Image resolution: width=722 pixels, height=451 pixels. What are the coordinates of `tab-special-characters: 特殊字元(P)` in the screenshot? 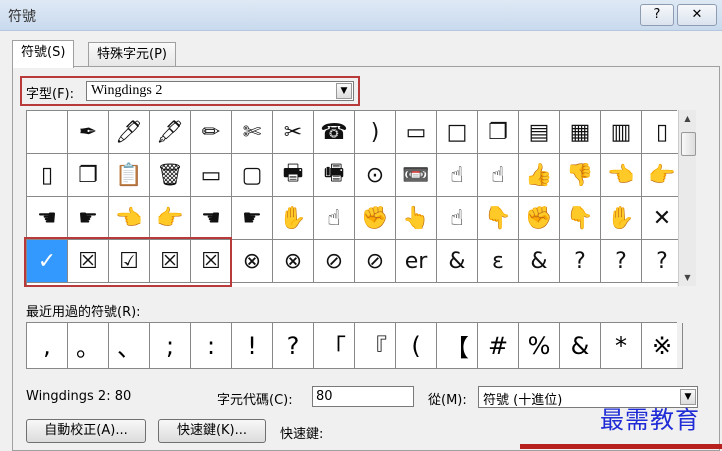 It's located at (132, 54).